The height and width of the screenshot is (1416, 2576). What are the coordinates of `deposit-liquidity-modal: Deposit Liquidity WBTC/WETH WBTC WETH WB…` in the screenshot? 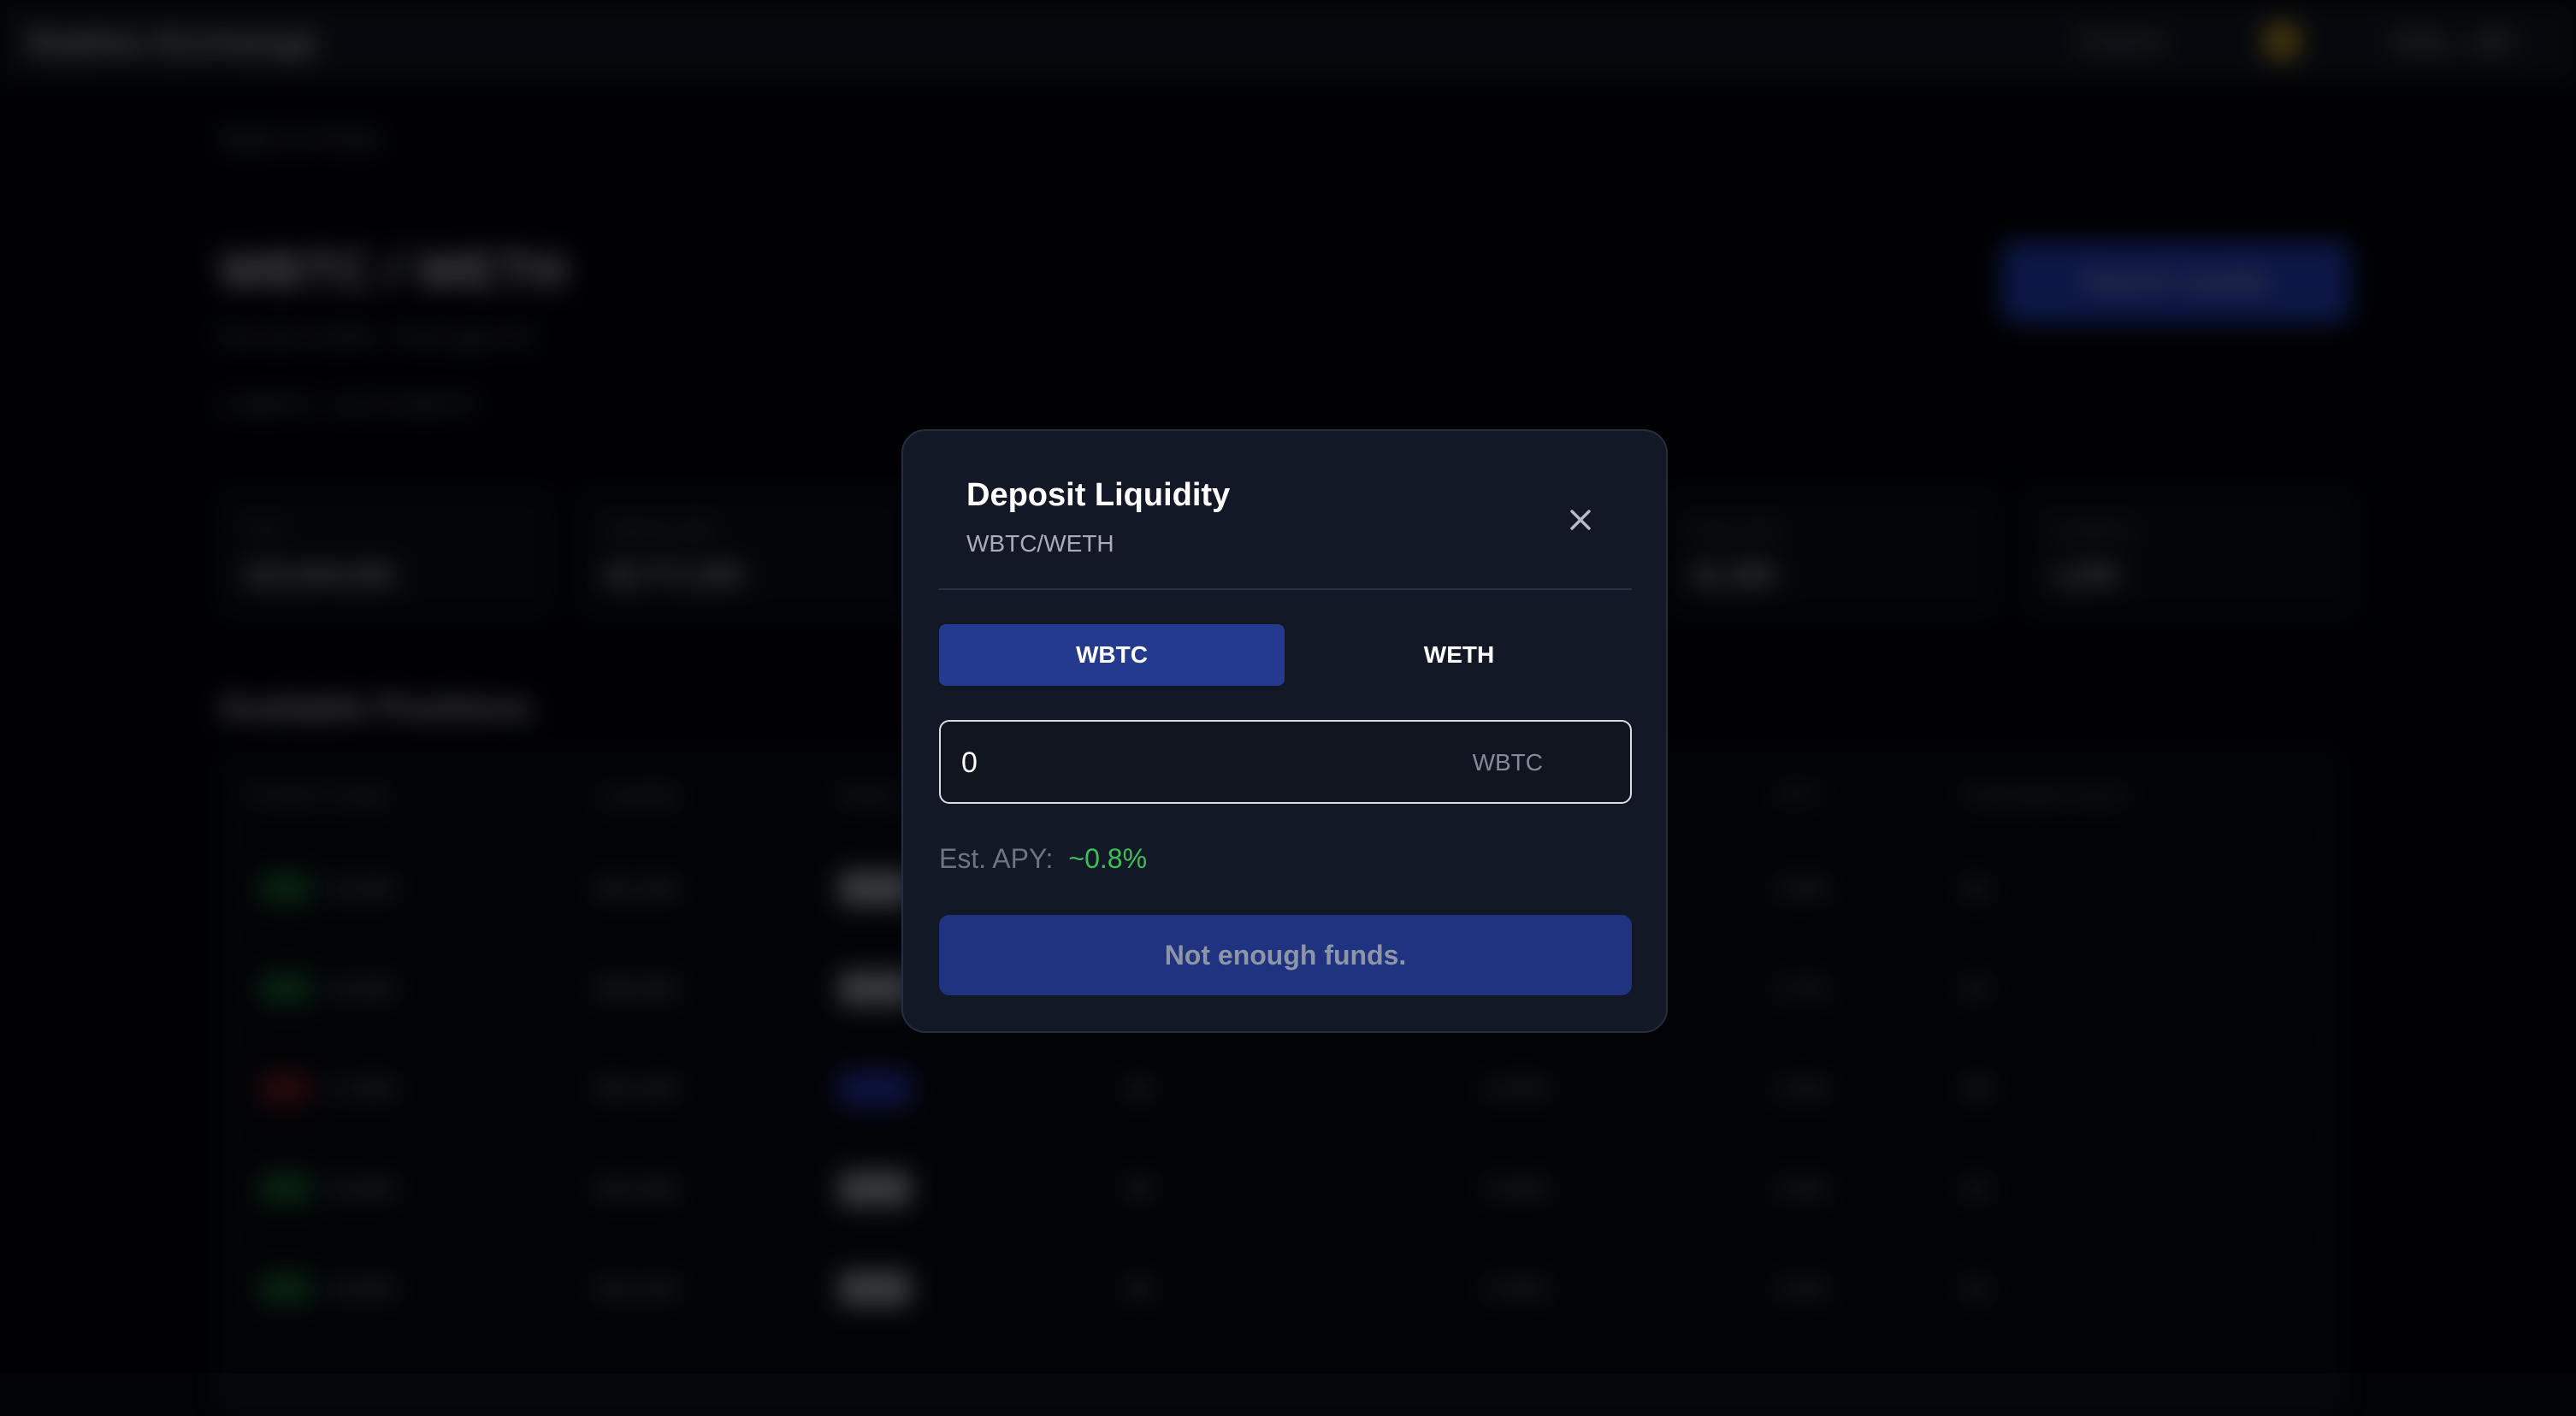 It's located at (1284, 731).